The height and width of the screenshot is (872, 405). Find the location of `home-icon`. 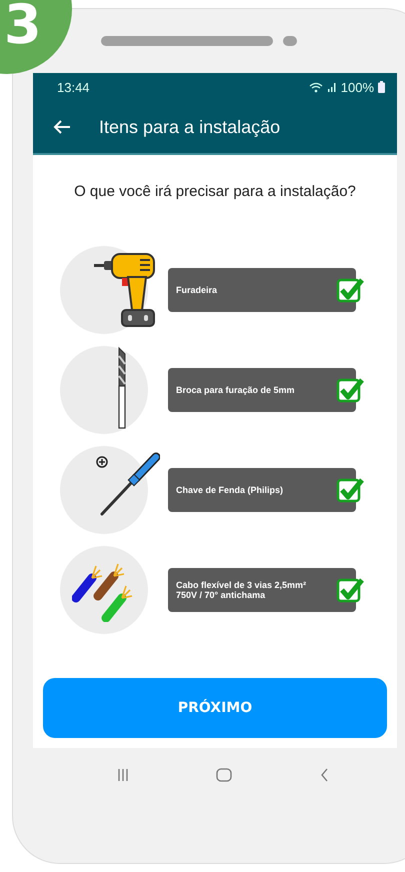

home-icon is located at coordinates (224, 775).